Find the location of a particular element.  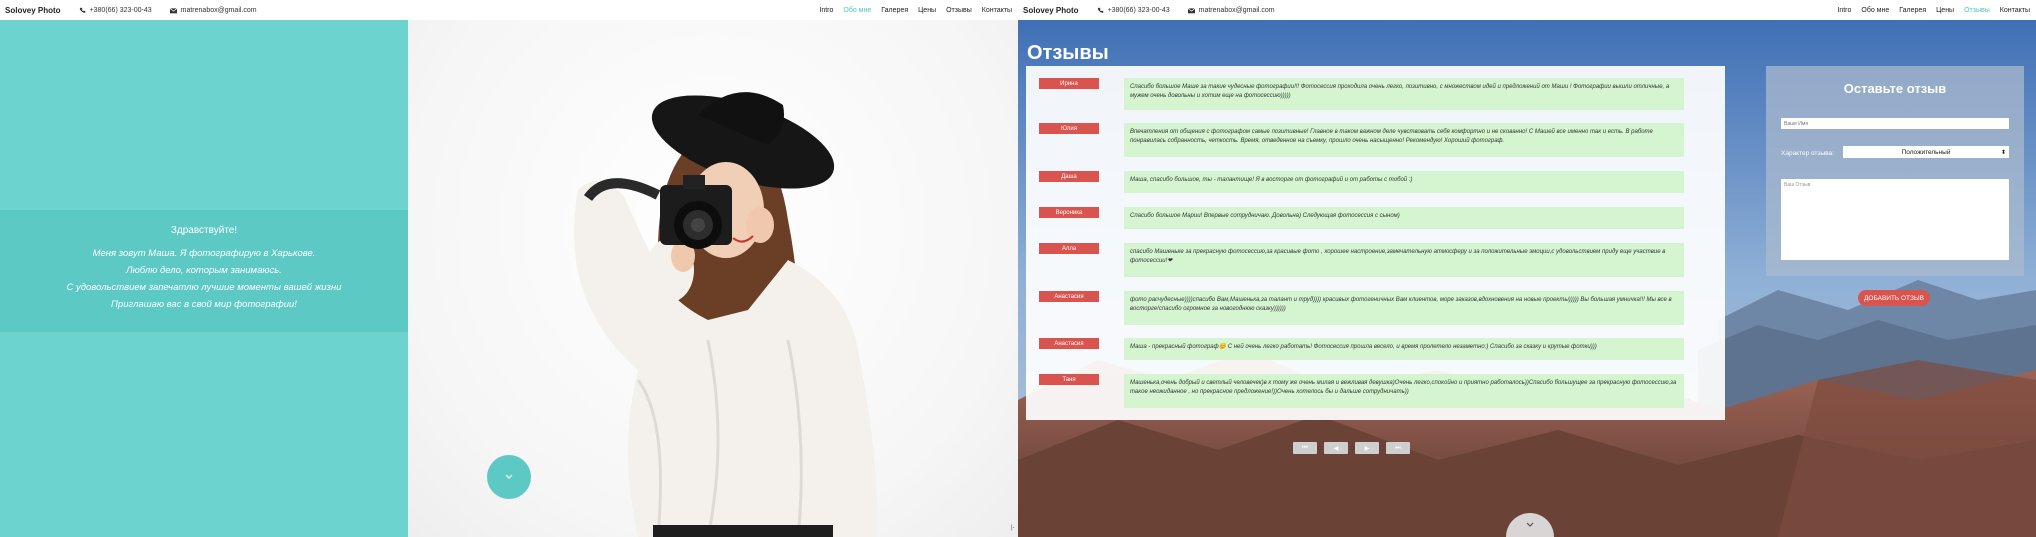

review-type-label: Характер отзыва: is located at coordinates (1807, 153).